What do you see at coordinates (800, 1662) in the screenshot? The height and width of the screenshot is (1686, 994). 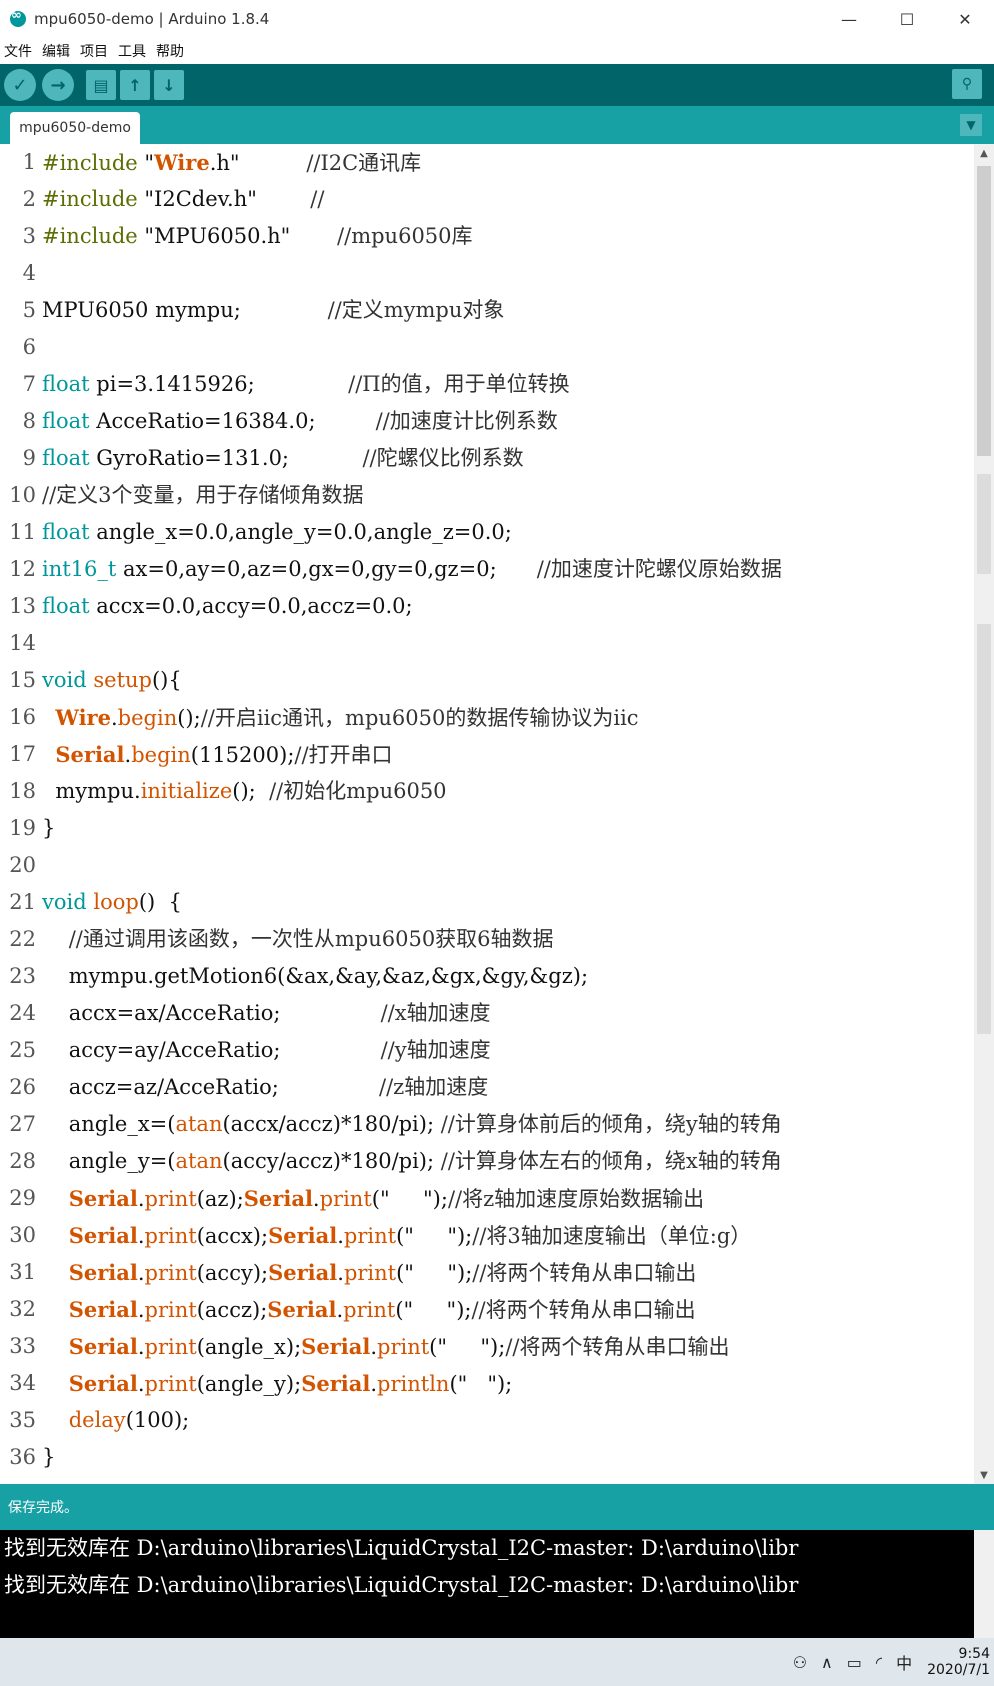 I see `people-icon: ⚇` at bounding box center [800, 1662].